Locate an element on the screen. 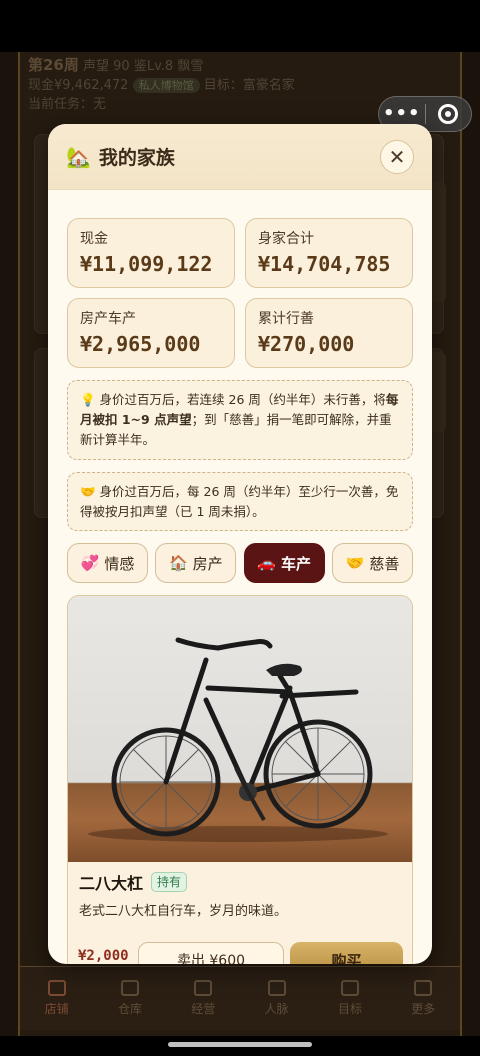 The height and width of the screenshot is (1056, 480). tab-vehicles: 🚗 车产 is located at coordinates (284, 563).